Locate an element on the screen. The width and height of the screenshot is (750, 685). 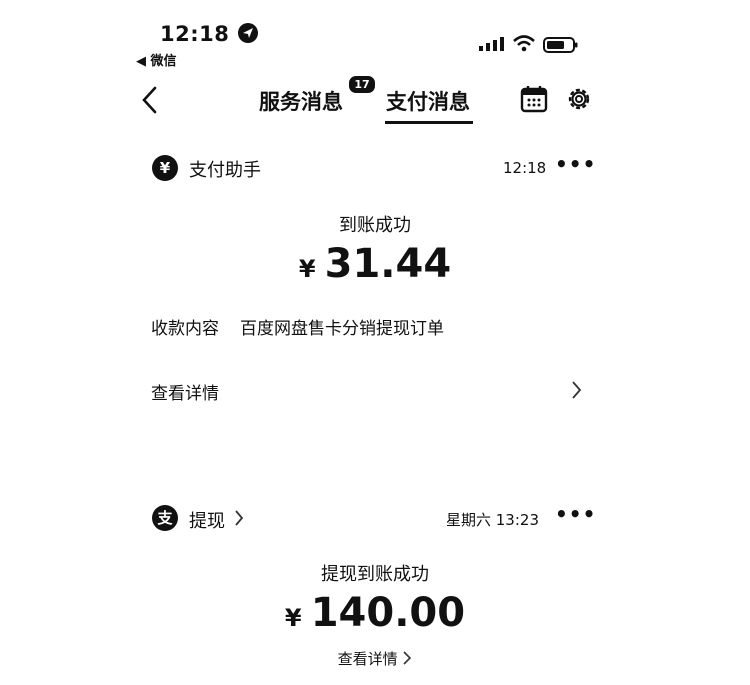
card2-time: 星期六 13:23 is located at coordinates (492, 520).